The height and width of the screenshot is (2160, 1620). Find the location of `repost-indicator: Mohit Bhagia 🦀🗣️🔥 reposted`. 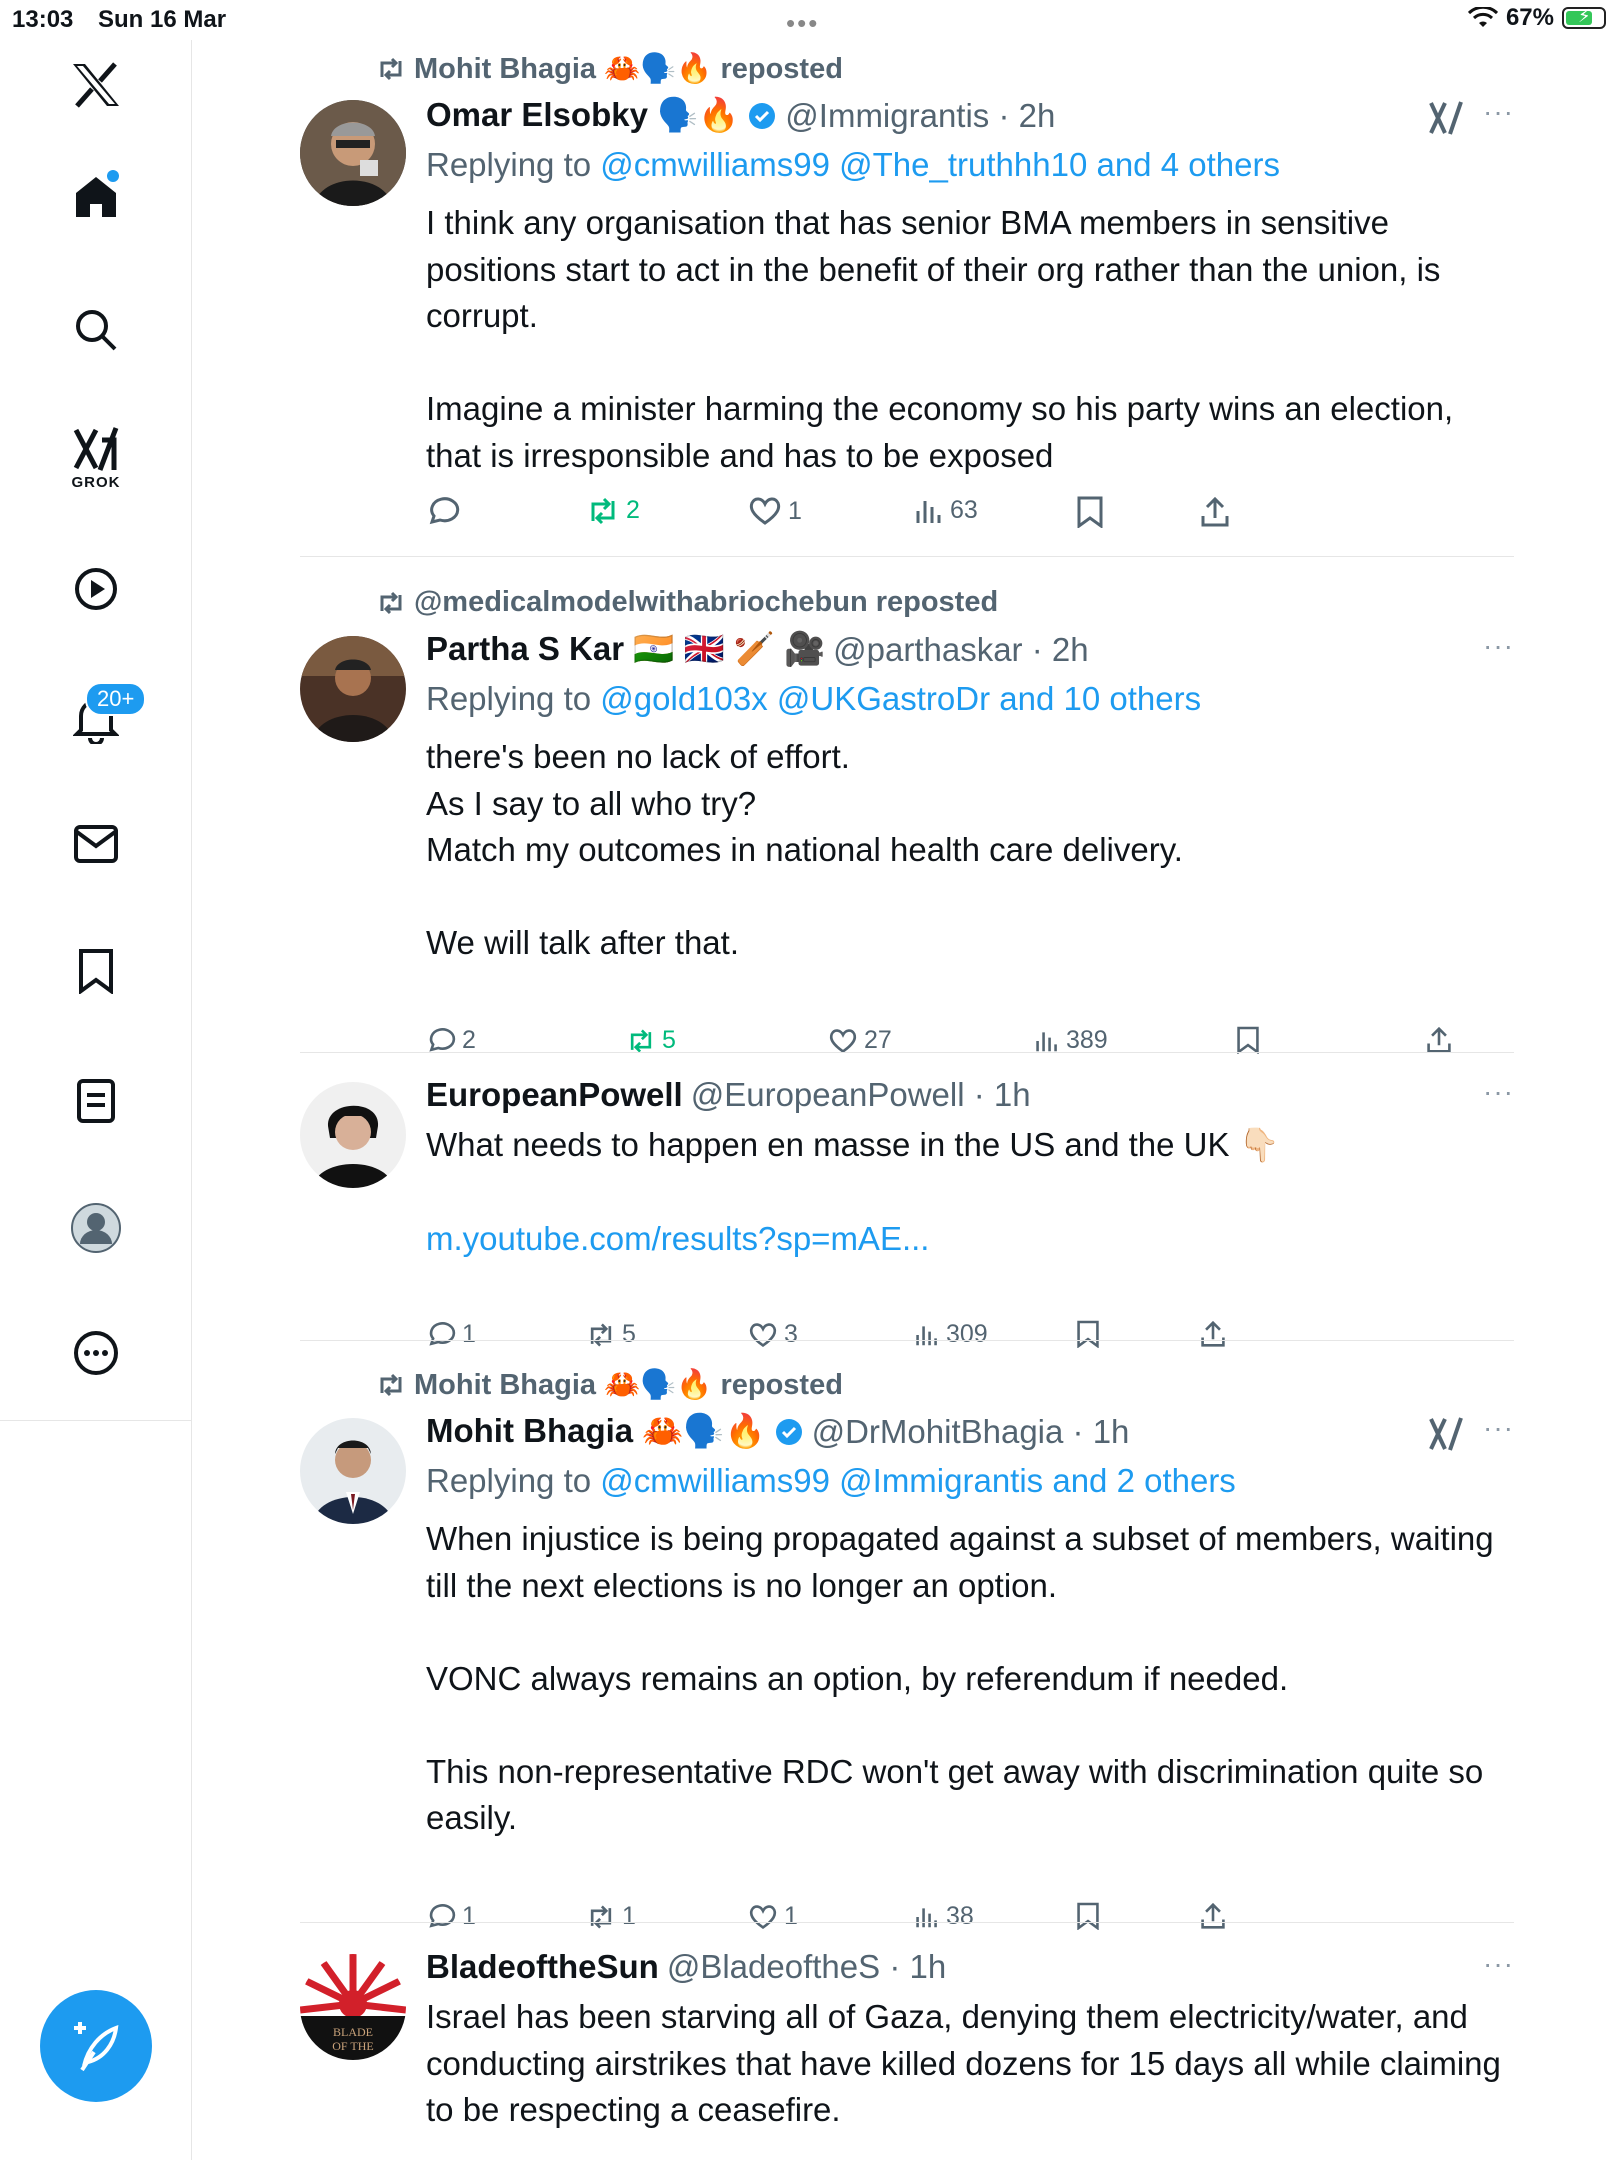

repost-indicator: Mohit Bhagia 🦀🗣️🔥 reposted is located at coordinates (609, 1385).